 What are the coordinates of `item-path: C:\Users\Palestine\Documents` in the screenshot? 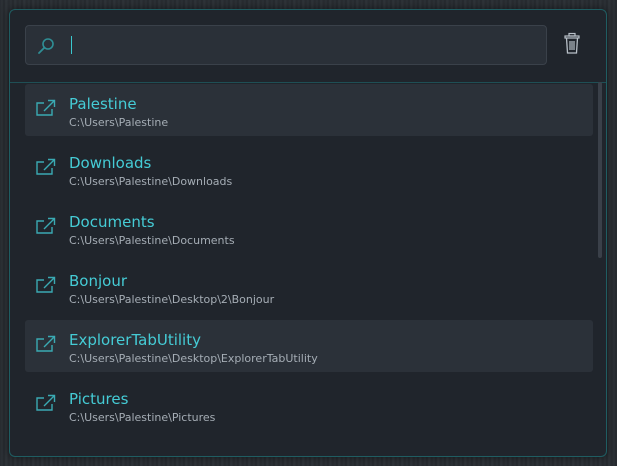 It's located at (152, 240).